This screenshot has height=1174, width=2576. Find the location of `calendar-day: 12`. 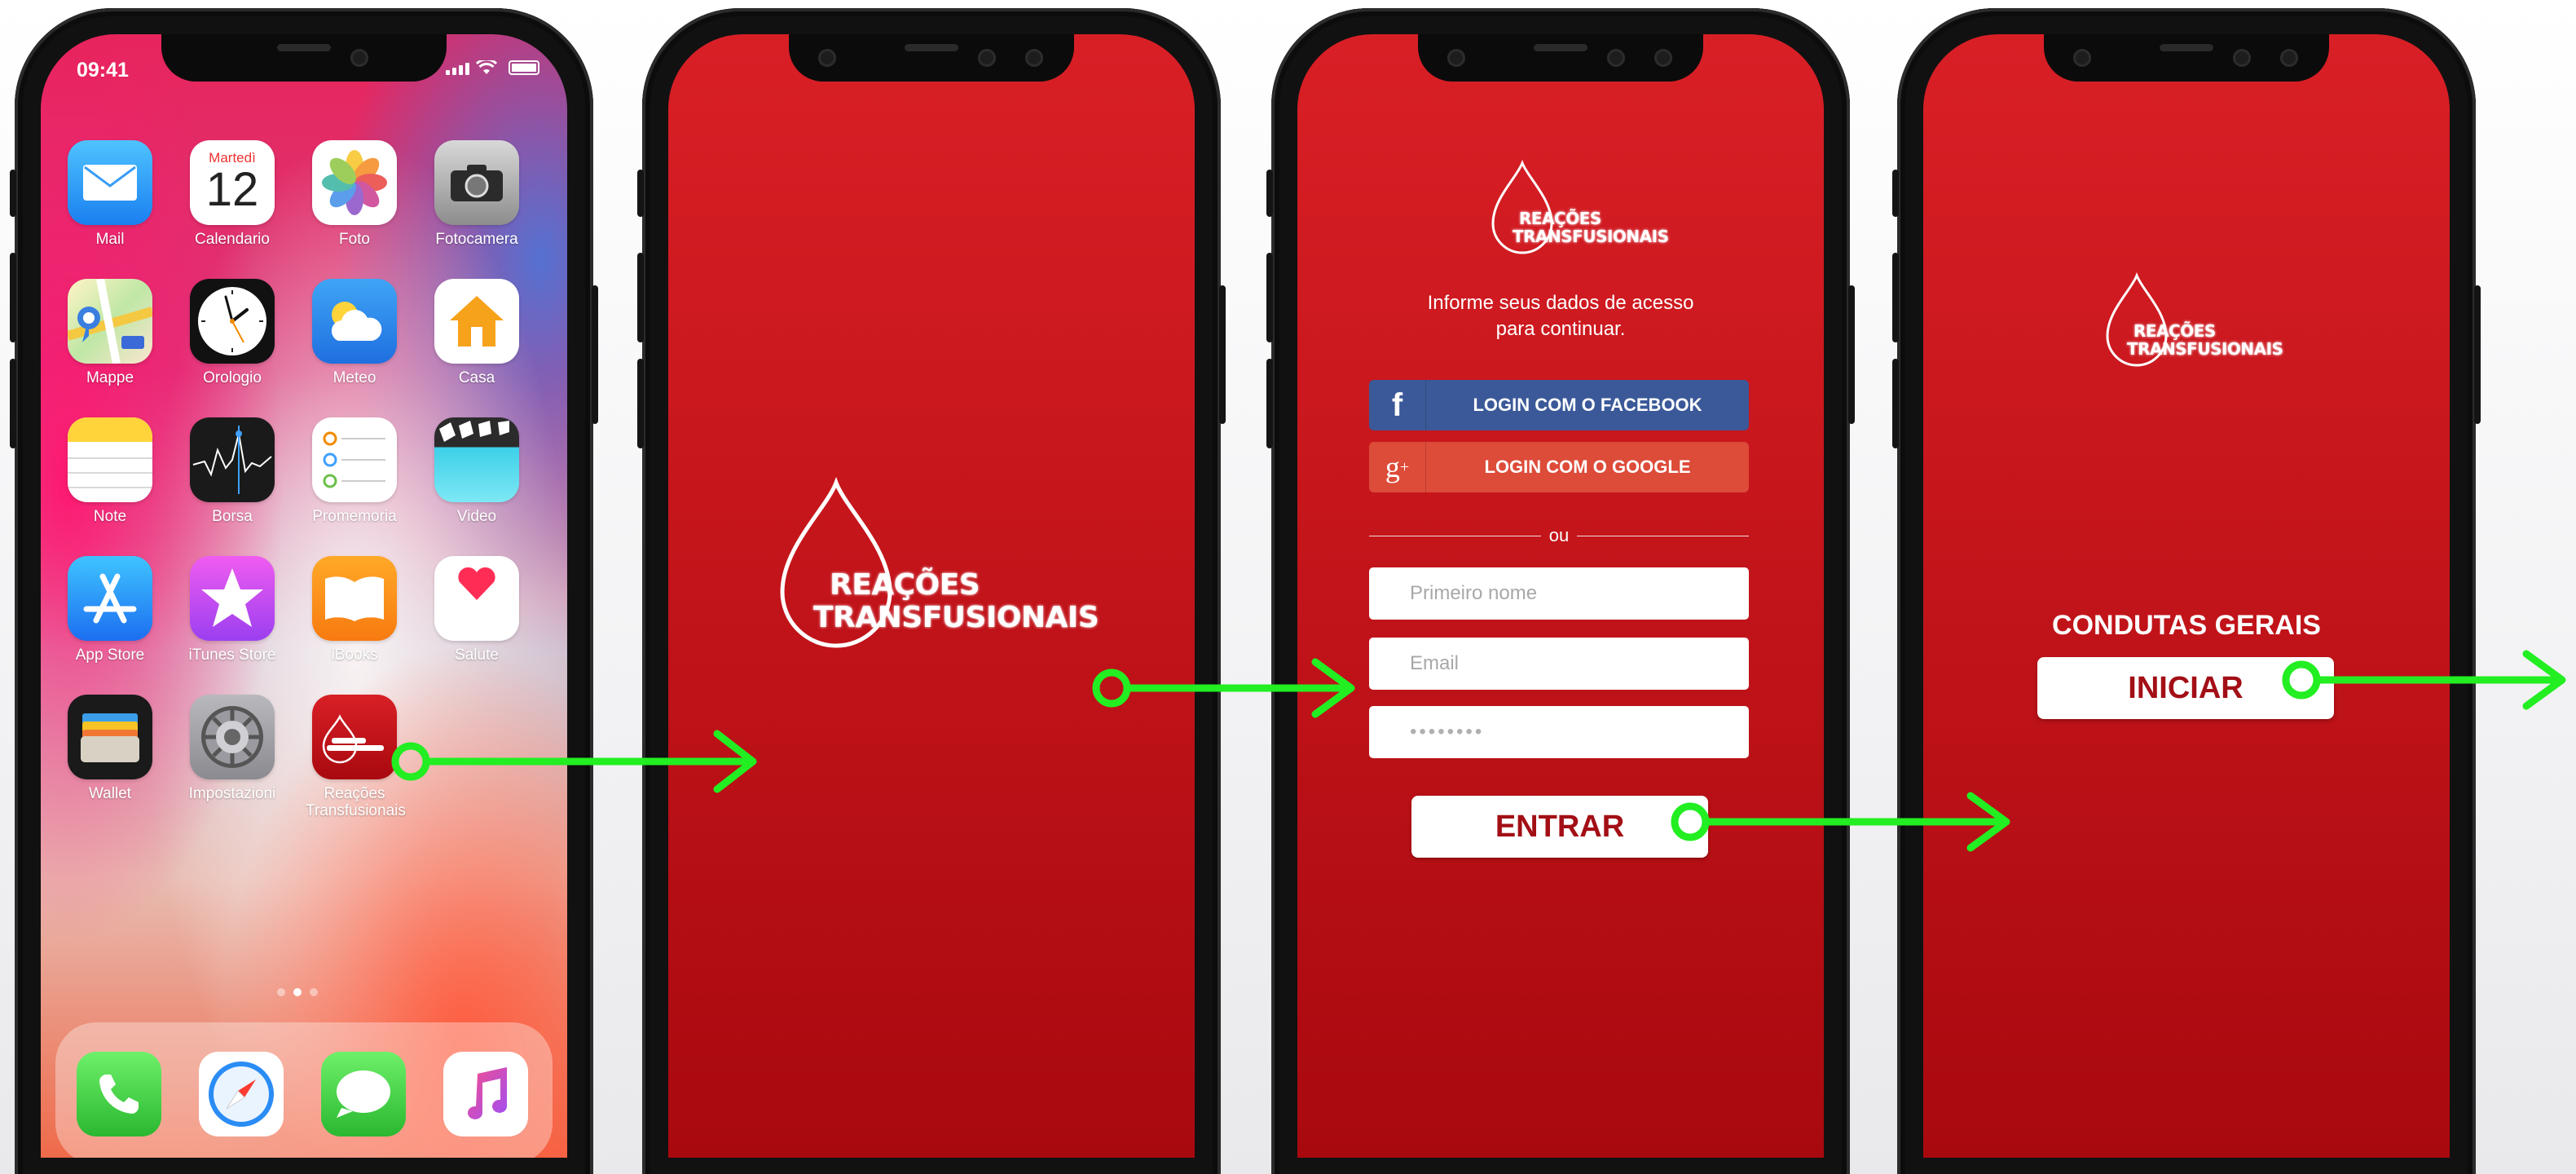

calendar-day: 12 is located at coordinates (232, 189).